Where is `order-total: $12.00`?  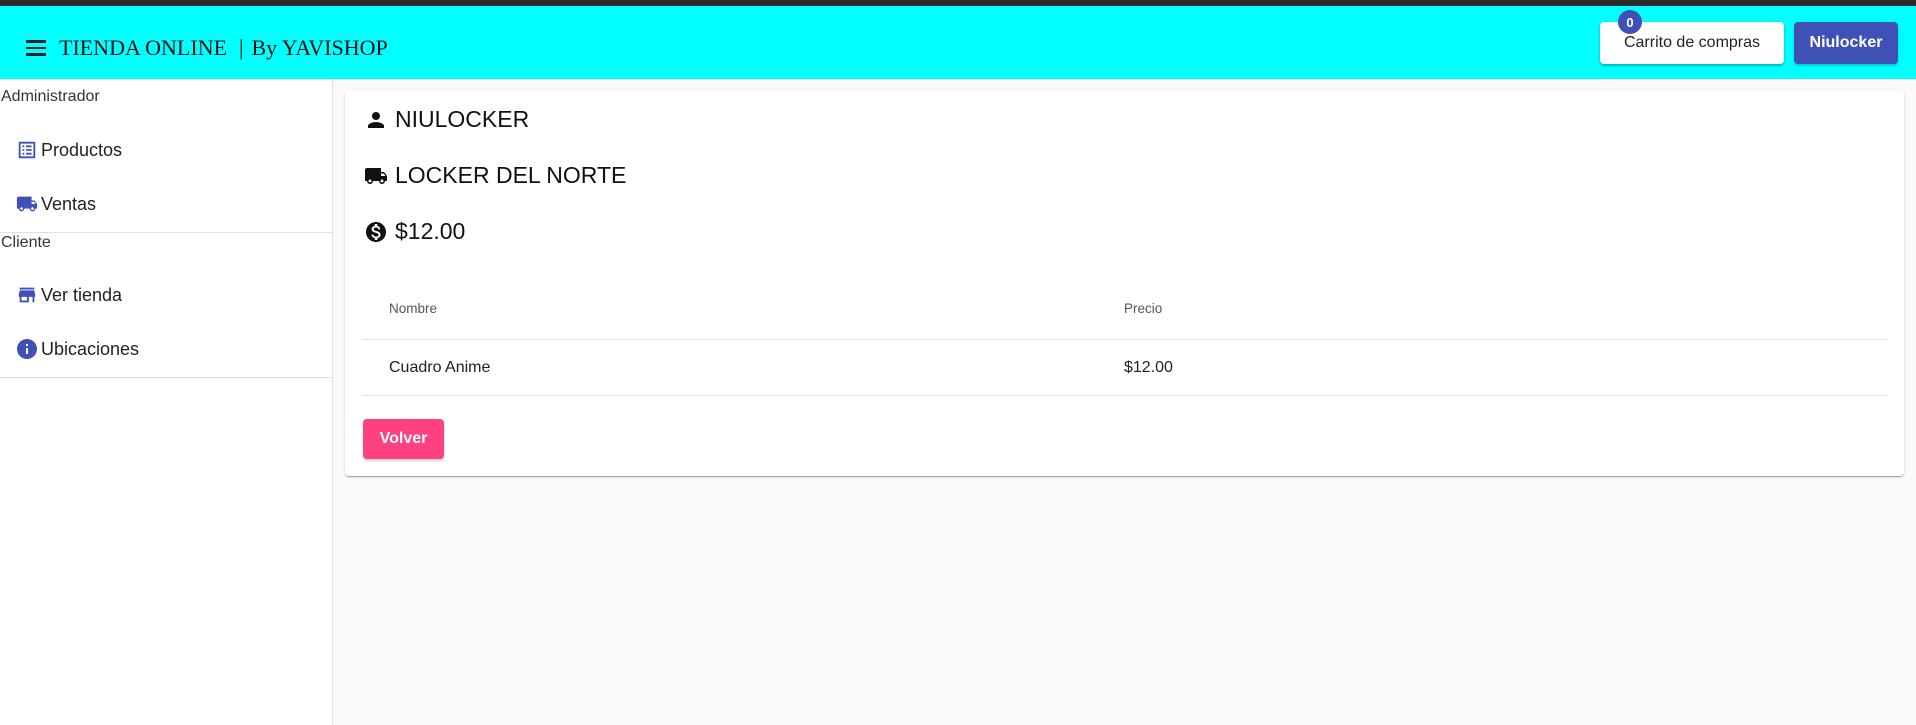 order-total: $12.00 is located at coordinates (430, 231).